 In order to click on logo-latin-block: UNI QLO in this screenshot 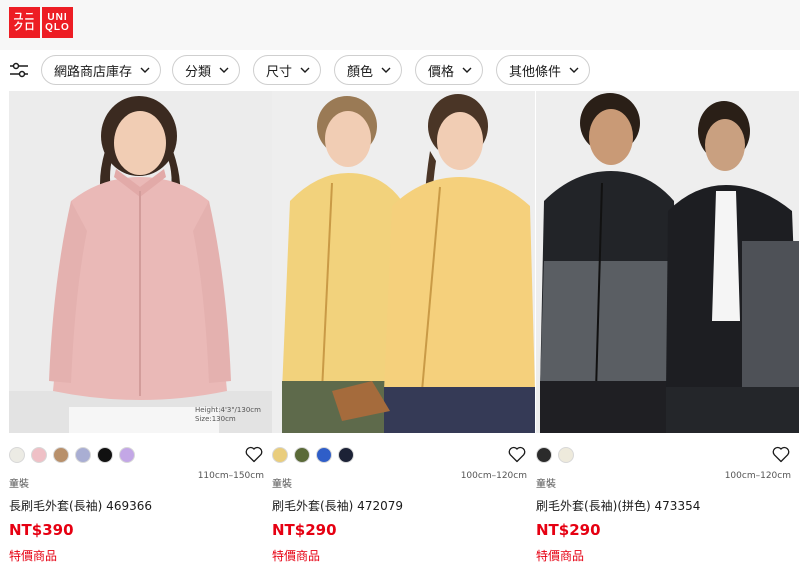, I will do `click(57, 22)`.